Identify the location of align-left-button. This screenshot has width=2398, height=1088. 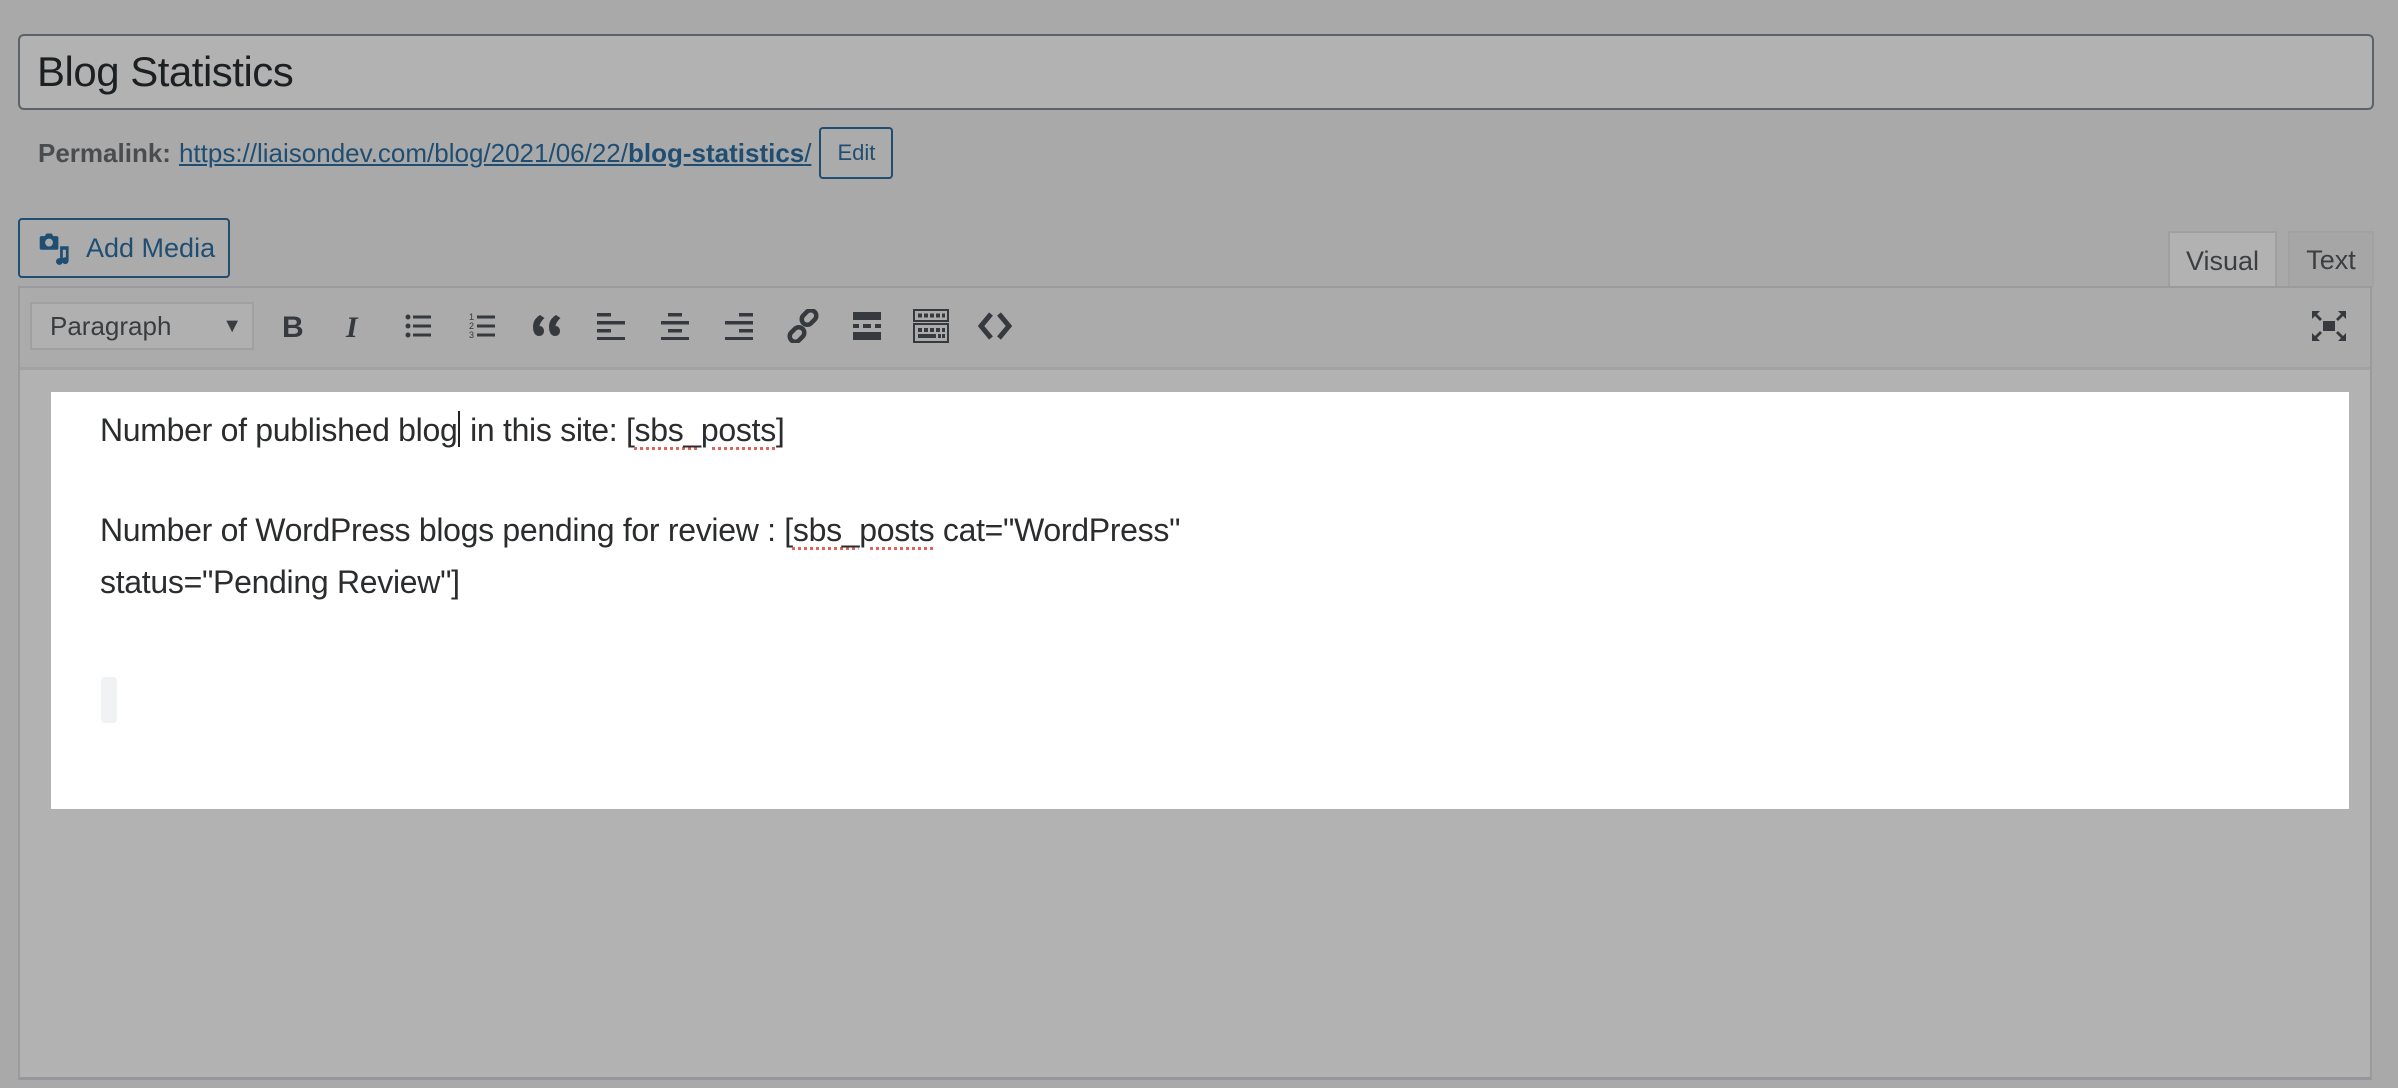
(611, 326).